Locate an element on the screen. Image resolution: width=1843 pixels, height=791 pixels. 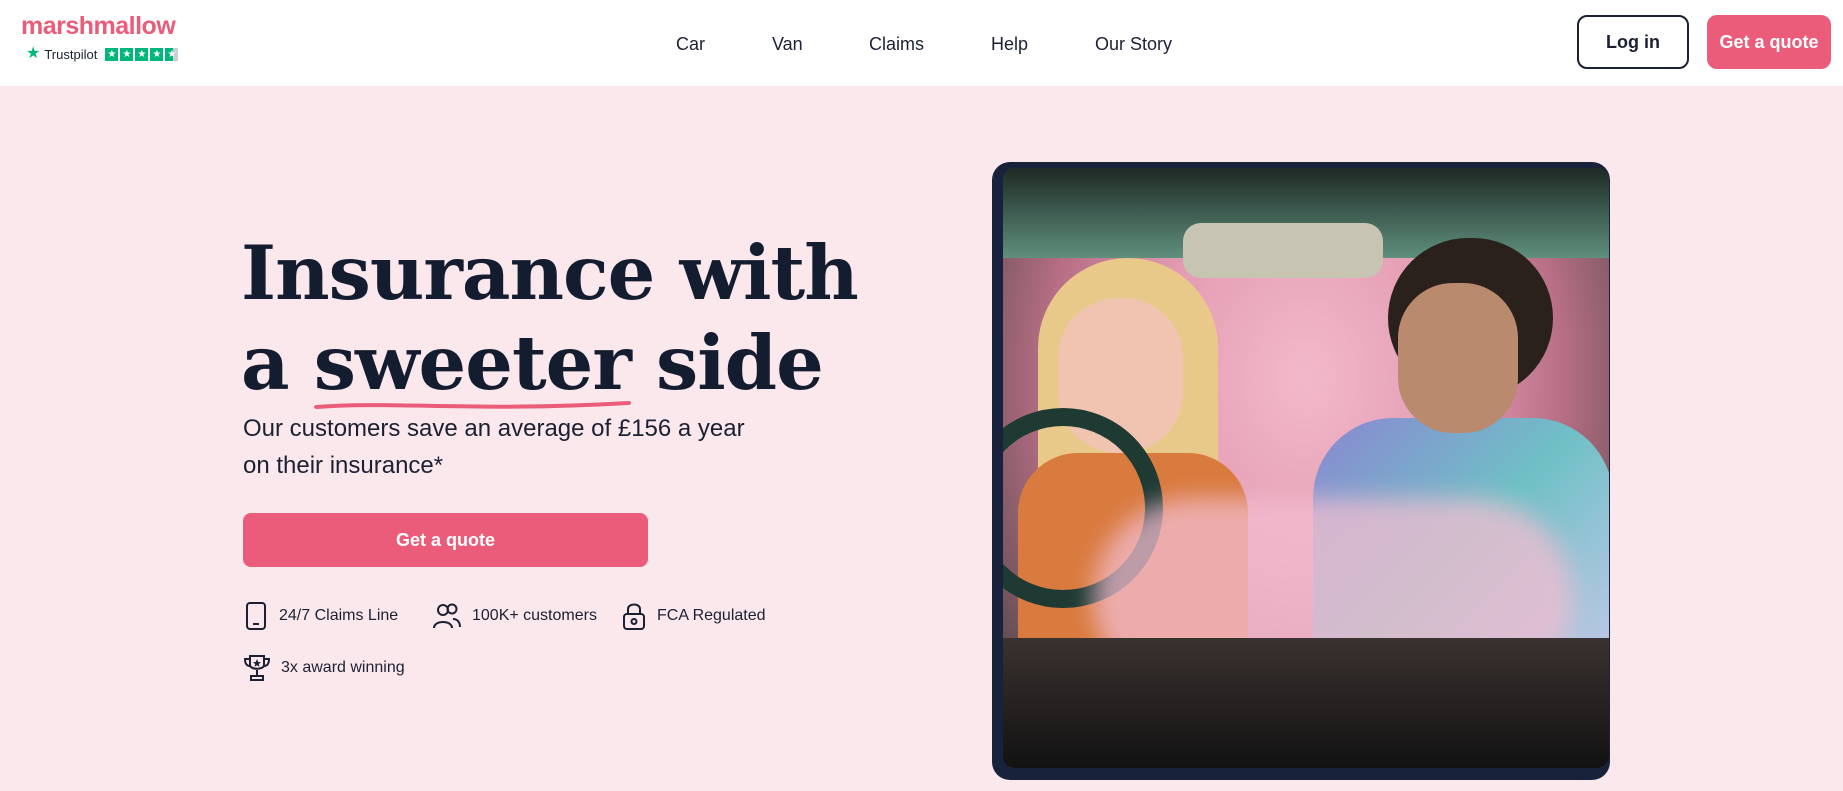
trustpilot-stars: ★ ★ ★ ★ ★ is located at coordinates (142, 54).